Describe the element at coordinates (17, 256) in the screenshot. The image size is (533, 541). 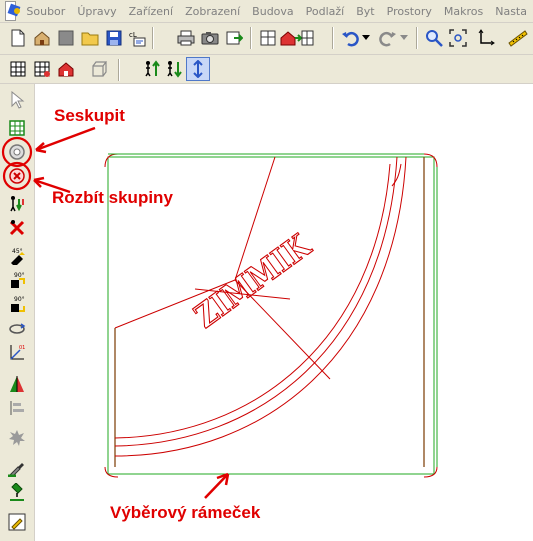
I see `rotate-45-icon: 45°` at that location.